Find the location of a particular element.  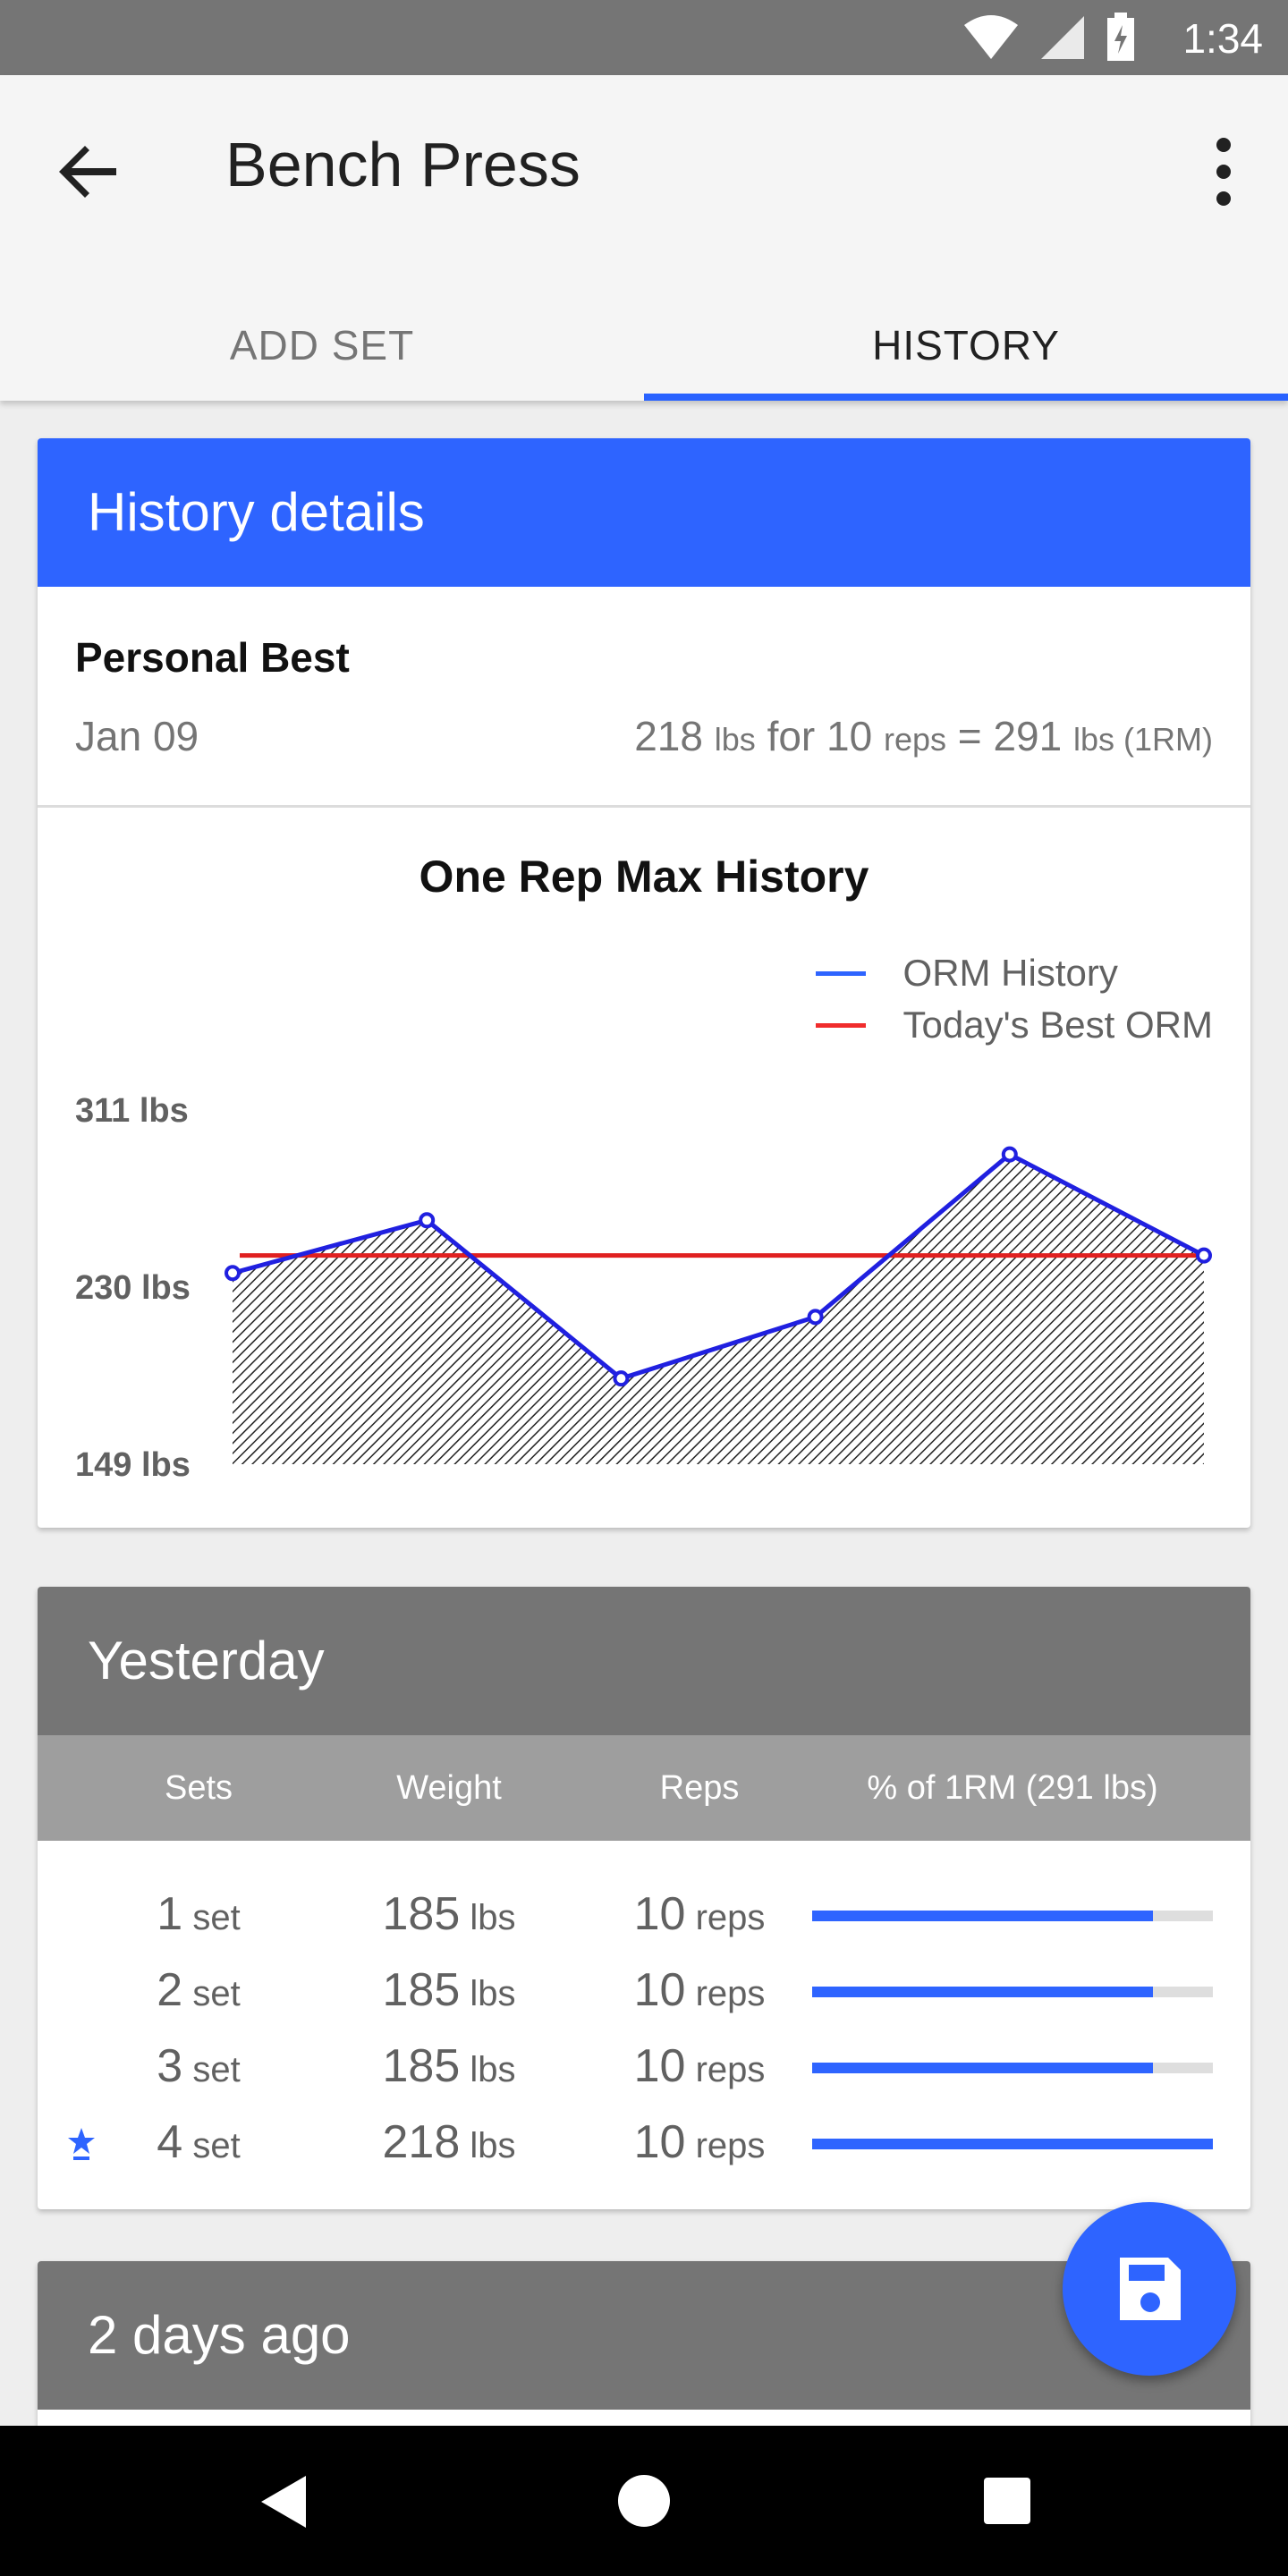

session-header: Yesterday is located at coordinates (644, 1661).